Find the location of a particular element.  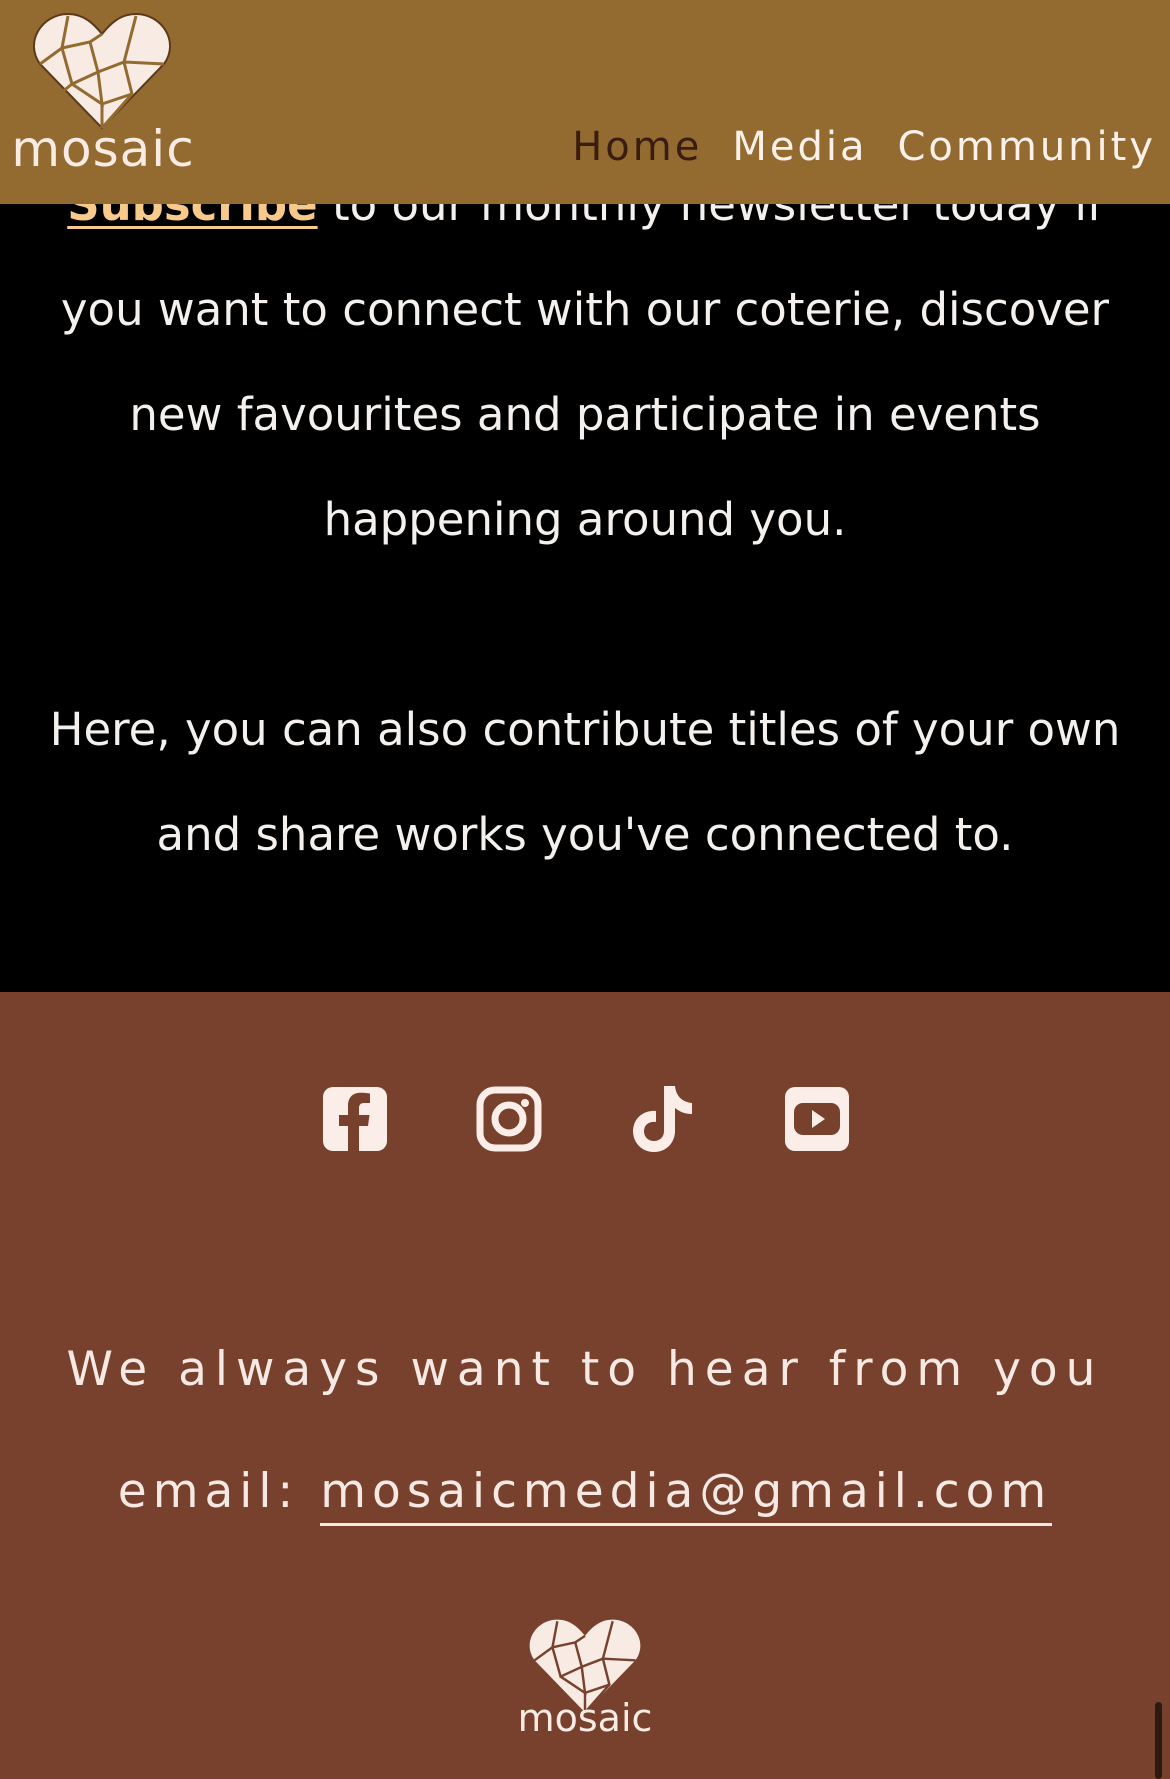

nav-home: Home is located at coordinates (637, 147).